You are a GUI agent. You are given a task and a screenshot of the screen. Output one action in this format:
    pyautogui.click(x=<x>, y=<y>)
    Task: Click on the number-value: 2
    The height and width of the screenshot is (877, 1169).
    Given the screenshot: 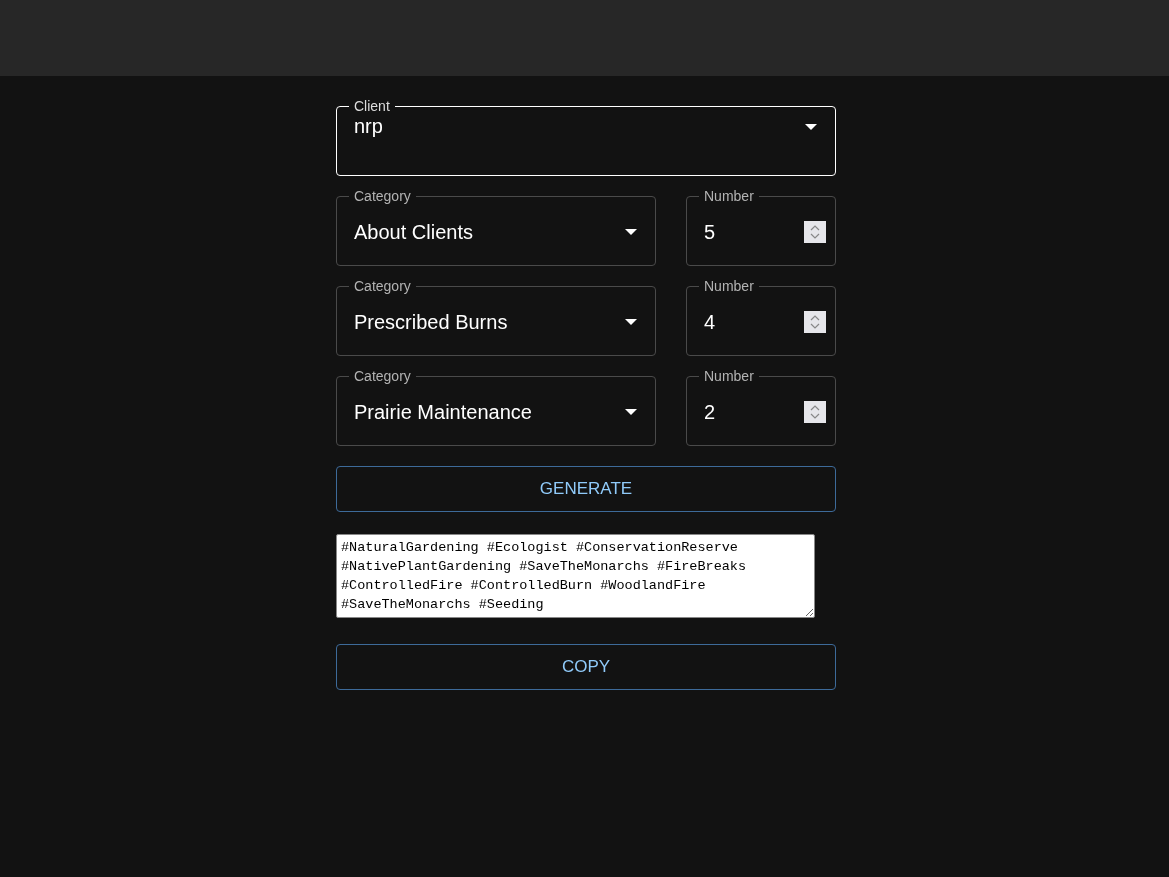 What is the action you would take?
    pyautogui.click(x=710, y=412)
    